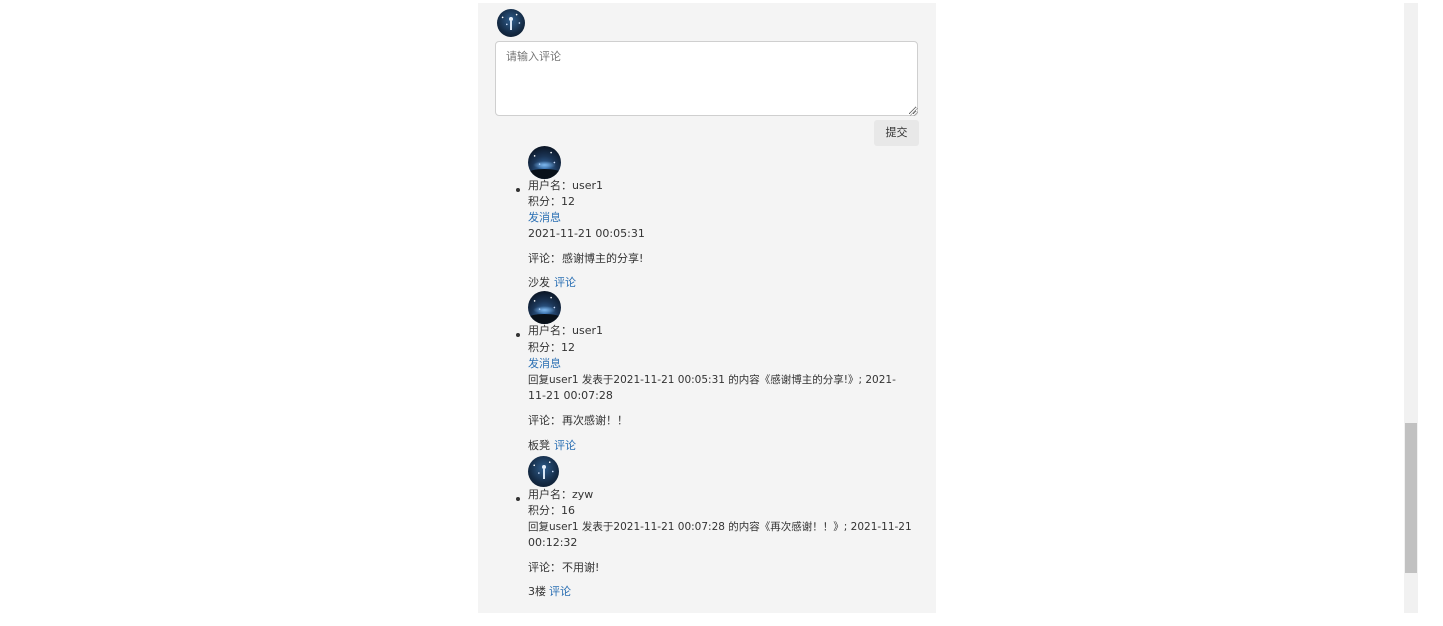  I want to click on scrollbar-thumb, so click(1411, 498).